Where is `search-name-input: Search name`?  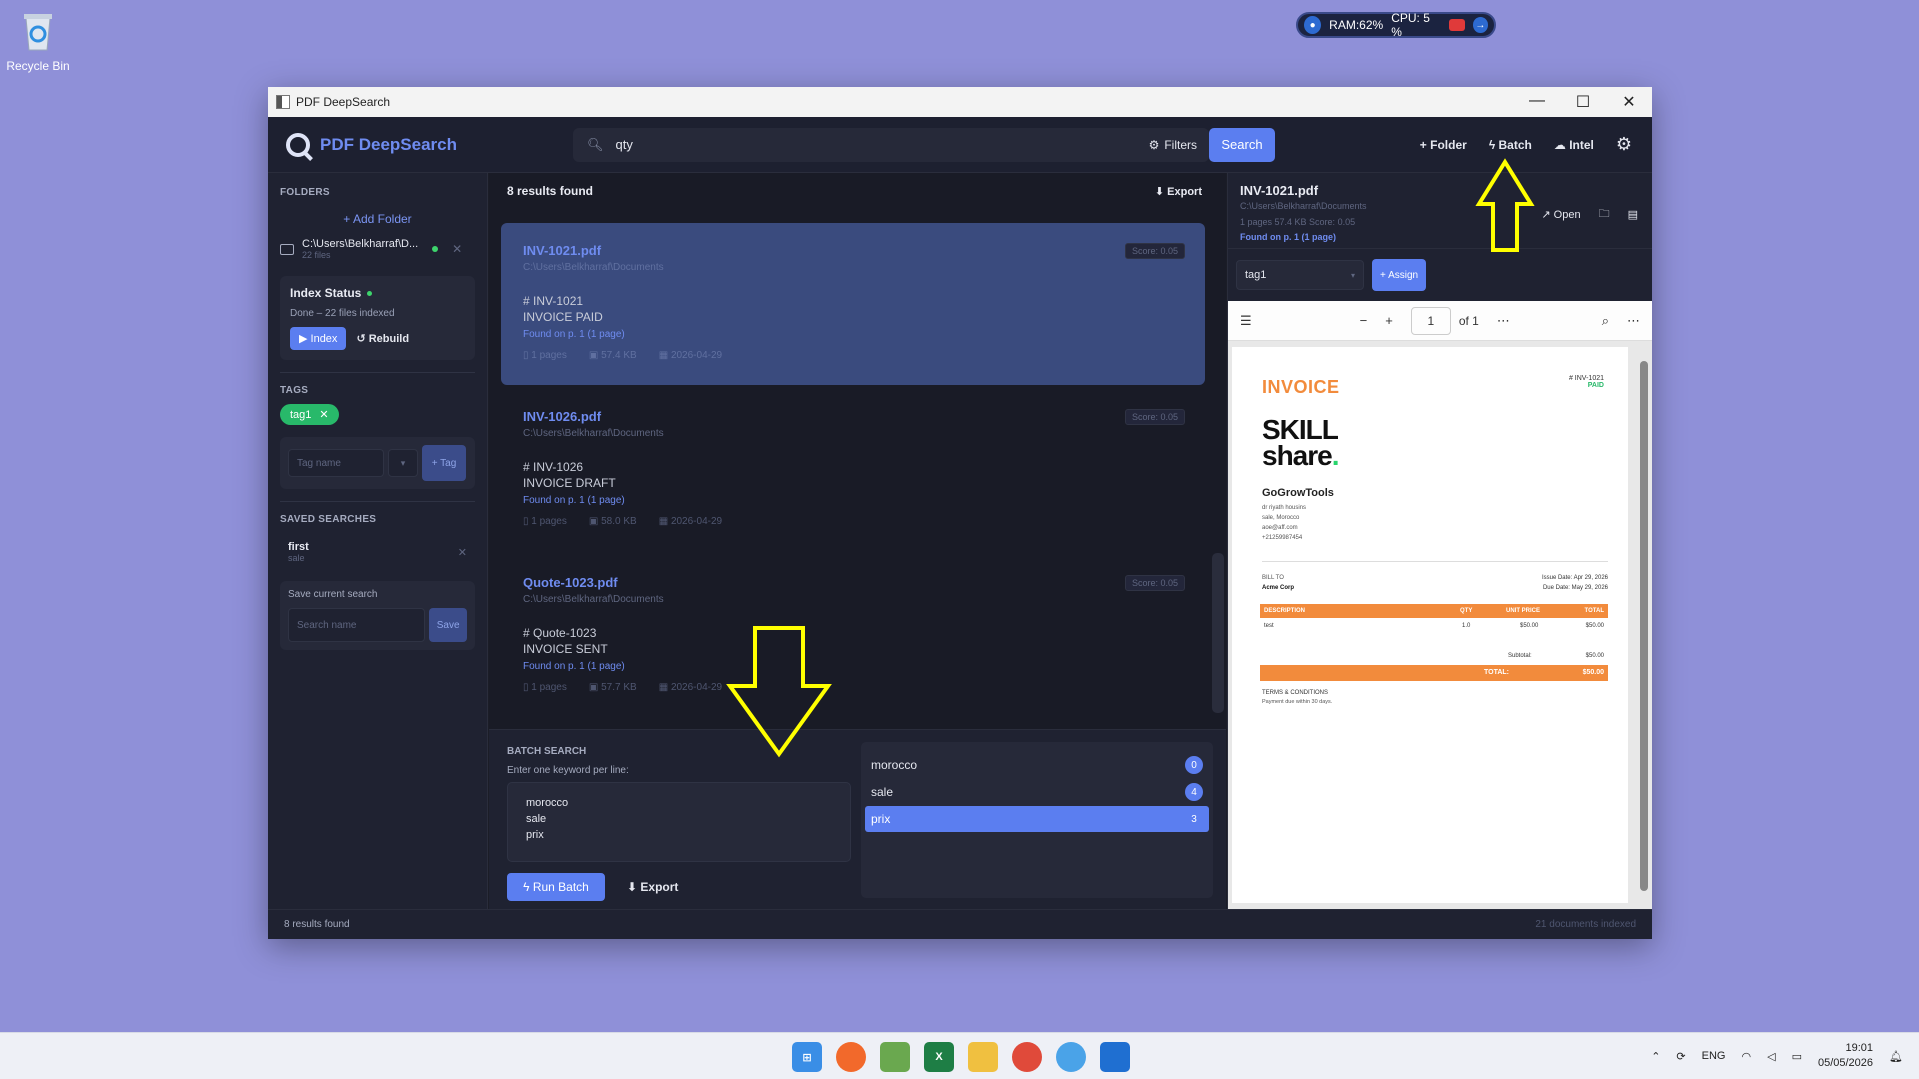
search-name-input: Search name is located at coordinates (357, 625).